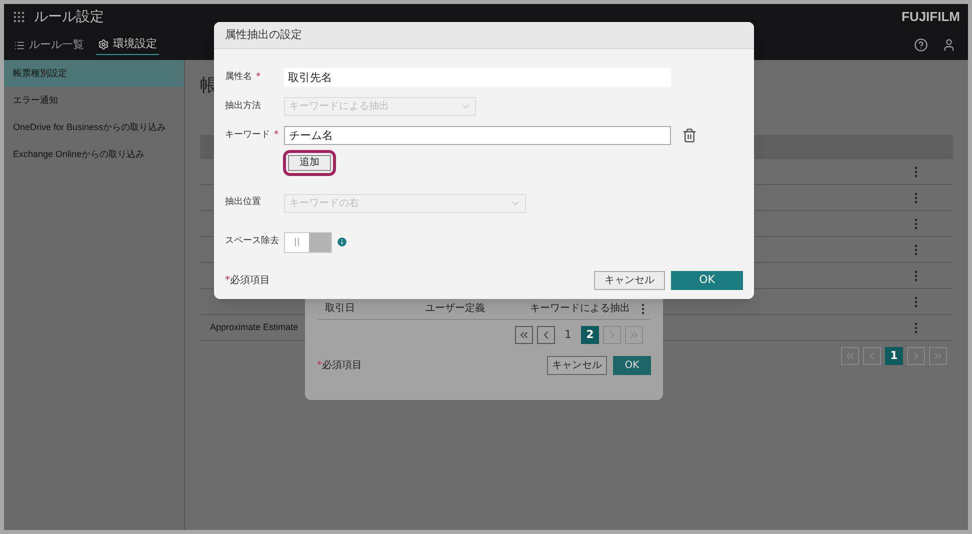 Image resolution: width=972 pixels, height=534 pixels. I want to click on info-icon, so click(342, 242).